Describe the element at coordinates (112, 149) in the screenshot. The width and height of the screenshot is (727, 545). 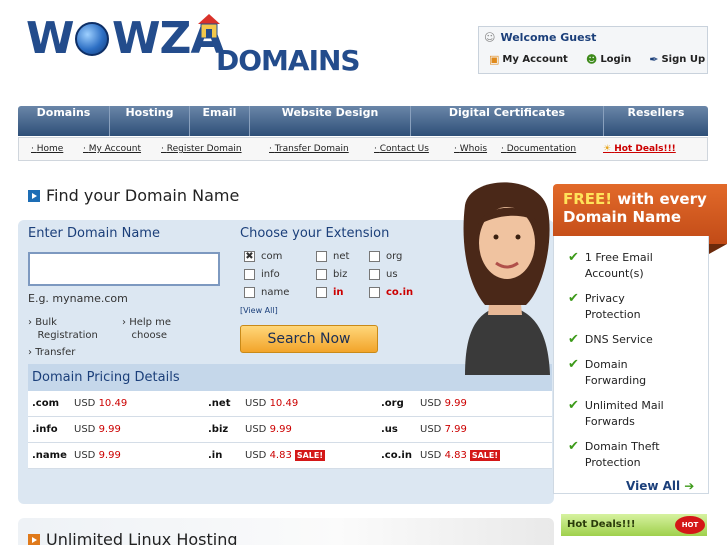
I see `subnav-my-account: · My Account` at that location.